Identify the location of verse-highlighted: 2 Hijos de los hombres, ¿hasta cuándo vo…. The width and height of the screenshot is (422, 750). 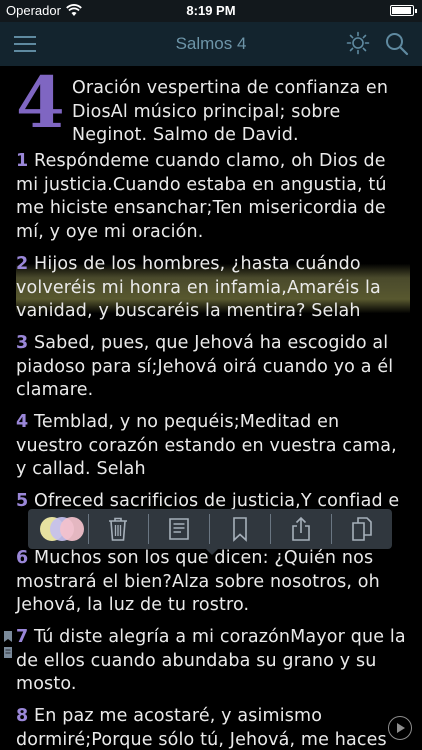
(213, 288).